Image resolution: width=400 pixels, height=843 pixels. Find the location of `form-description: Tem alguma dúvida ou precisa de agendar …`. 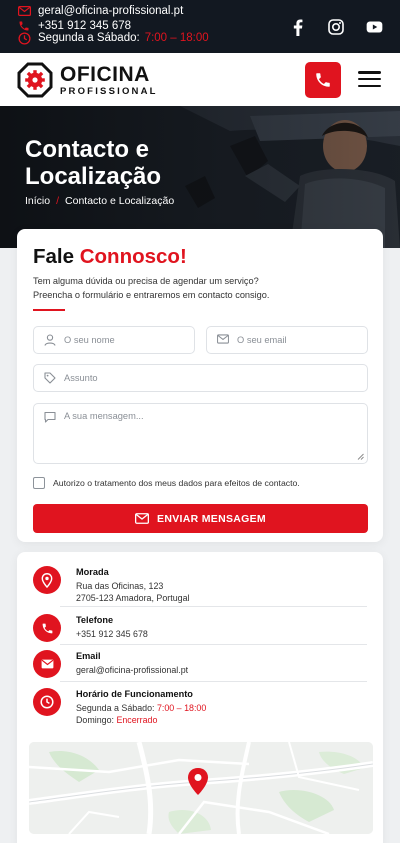

form-description: Tem alguma dúvida ou precisa de agendar … is located at coordinates (198, 288).